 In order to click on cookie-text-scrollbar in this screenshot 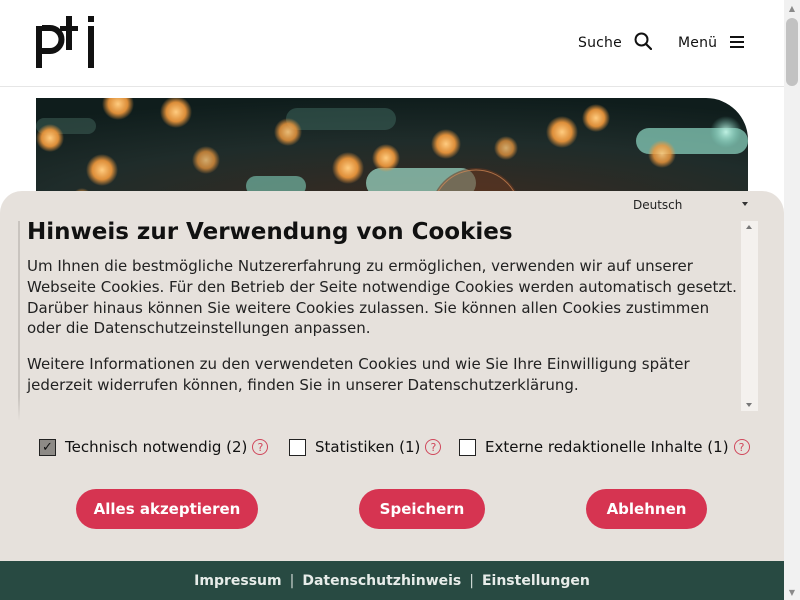, I will do `click(749, 316)`.